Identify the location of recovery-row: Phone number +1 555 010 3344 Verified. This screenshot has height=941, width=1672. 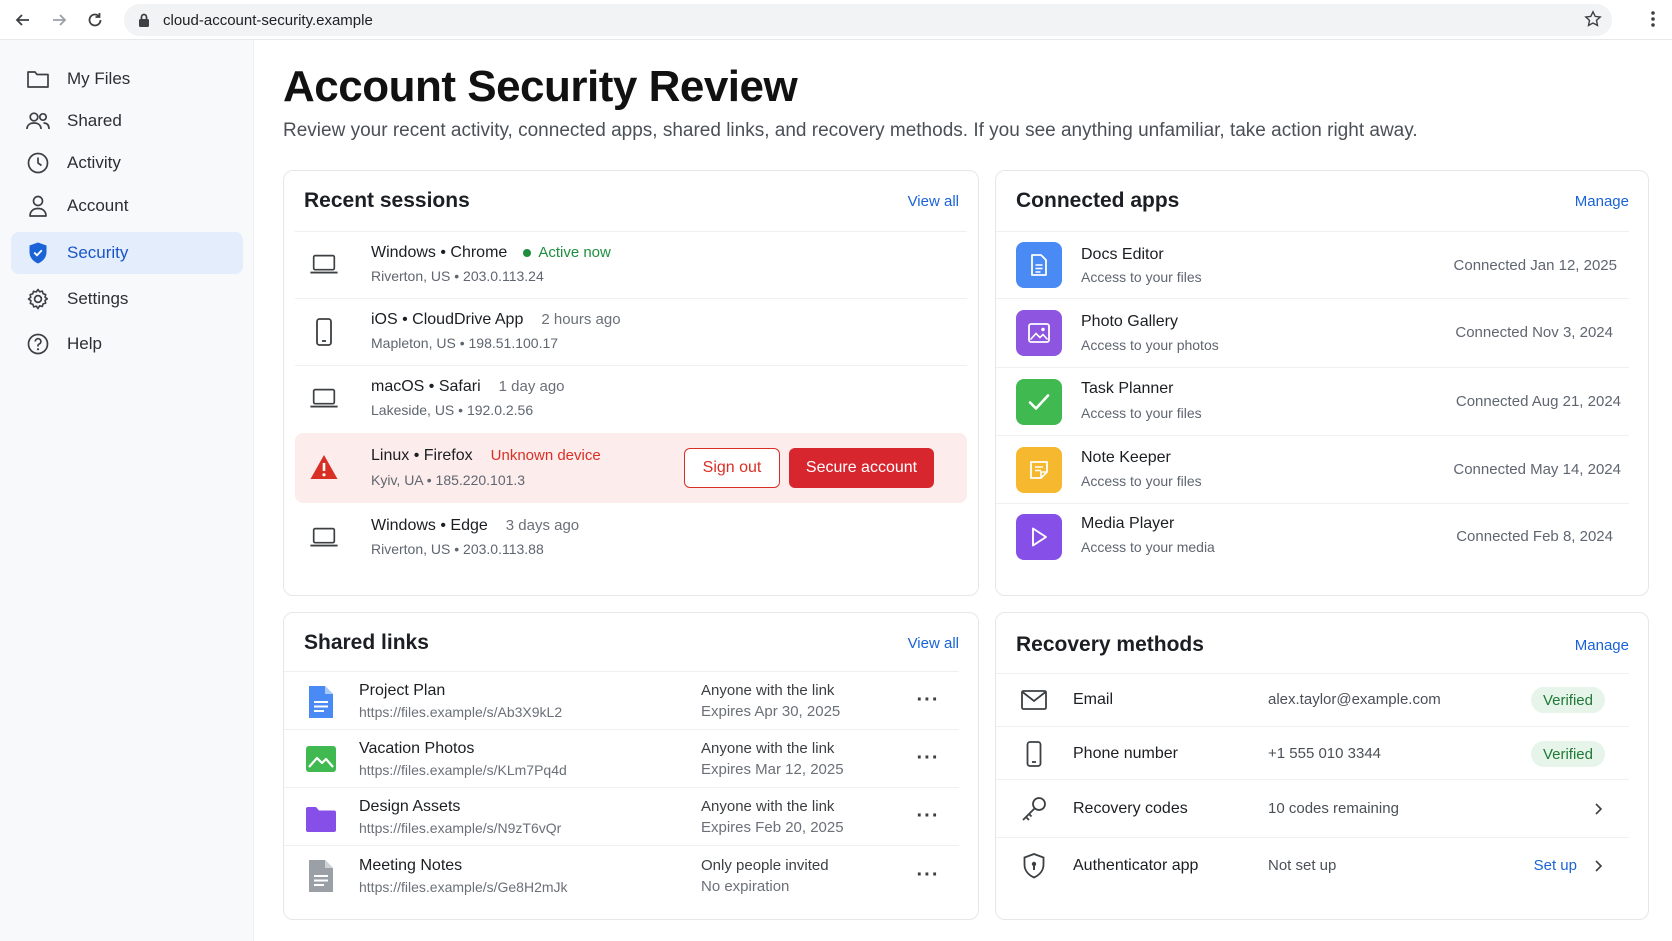
(1312, 752).